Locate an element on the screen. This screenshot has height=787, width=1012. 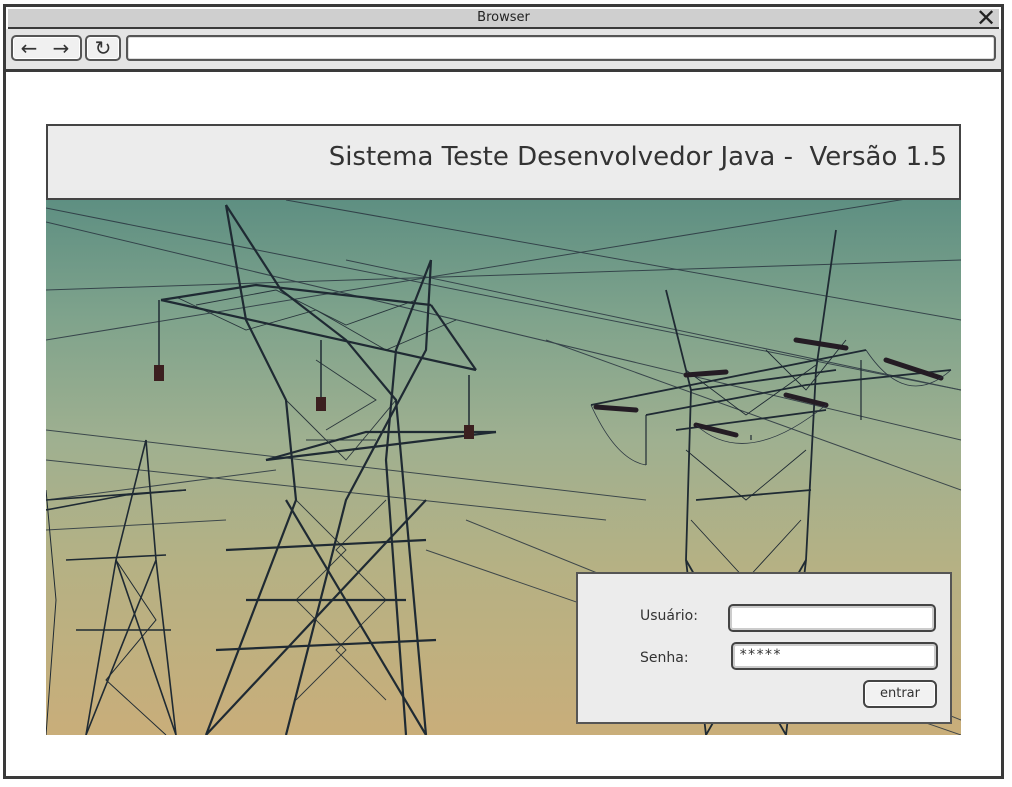
back-forward-buttons: ← → is located at coordinates (46, 48).